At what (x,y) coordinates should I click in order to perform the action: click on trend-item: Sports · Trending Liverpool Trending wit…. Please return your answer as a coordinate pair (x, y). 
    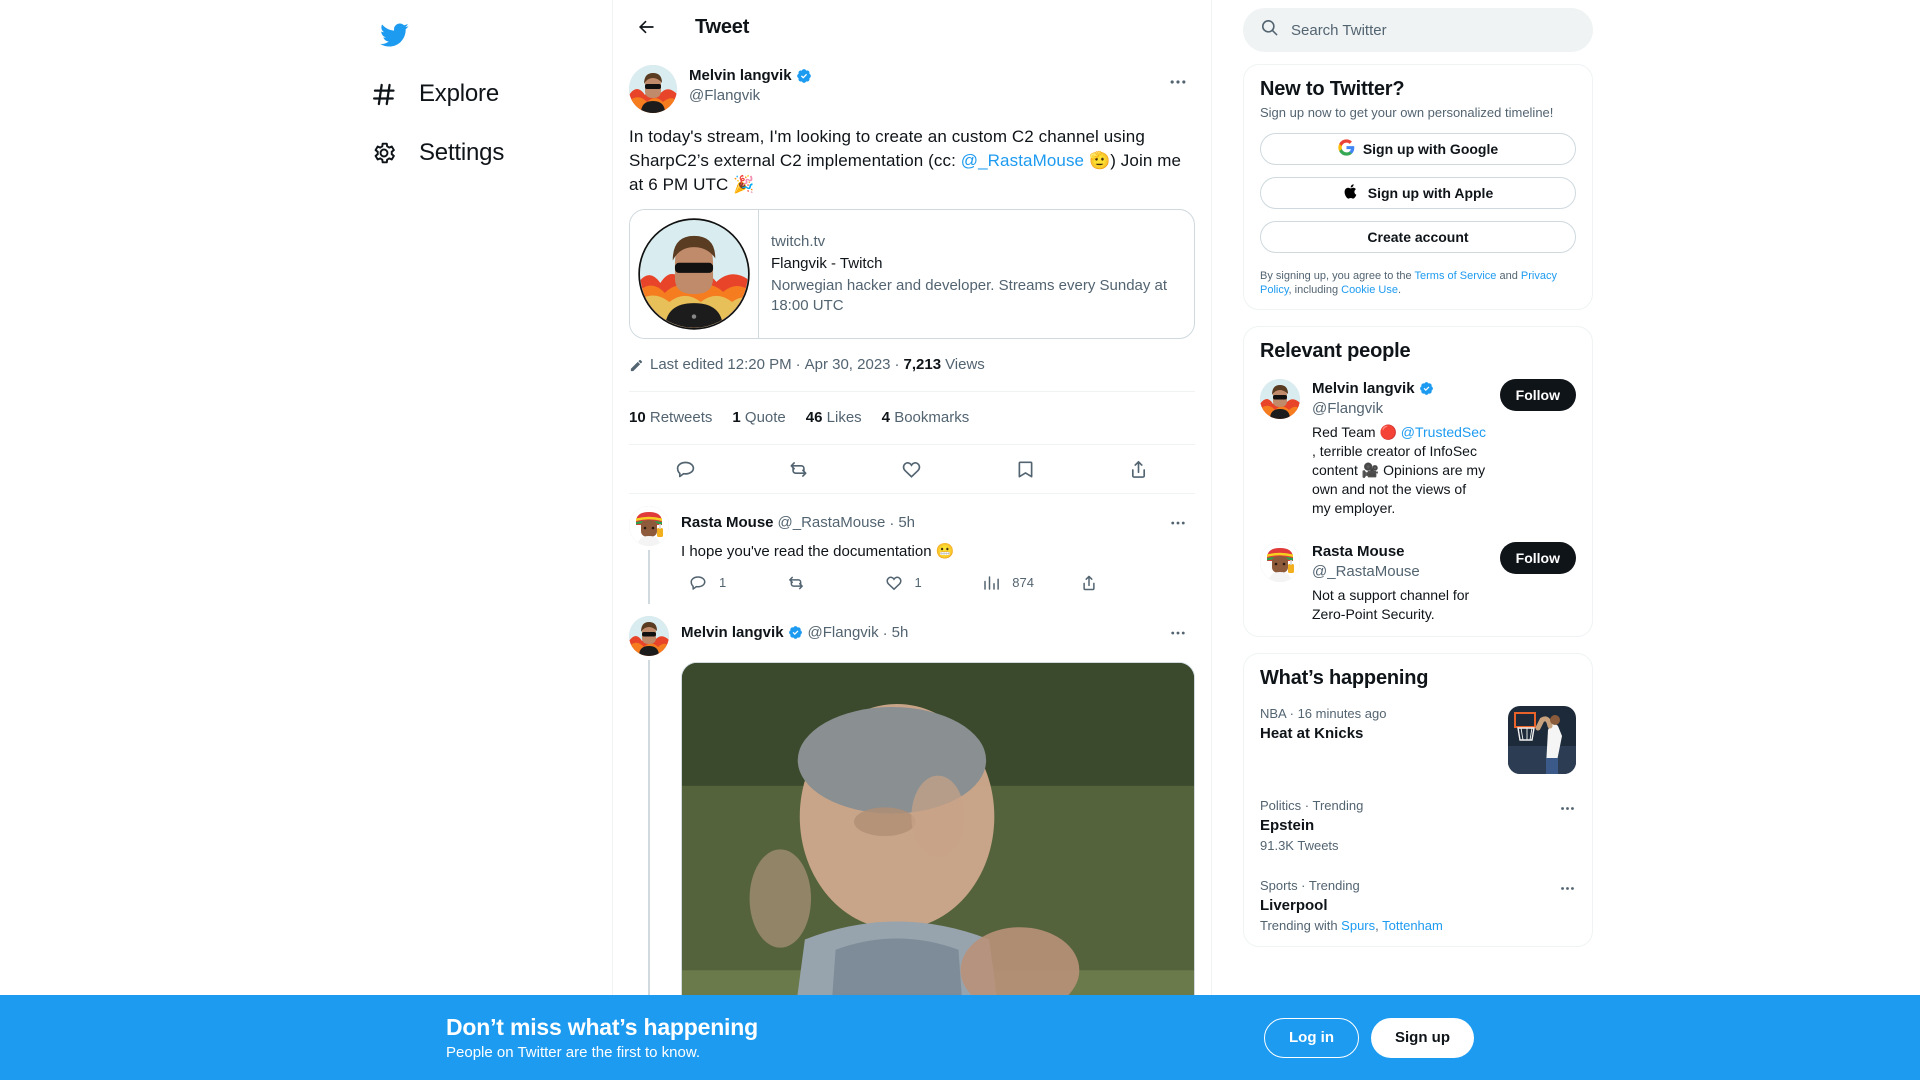
    Looking at the image, I should click on (1418, 906).